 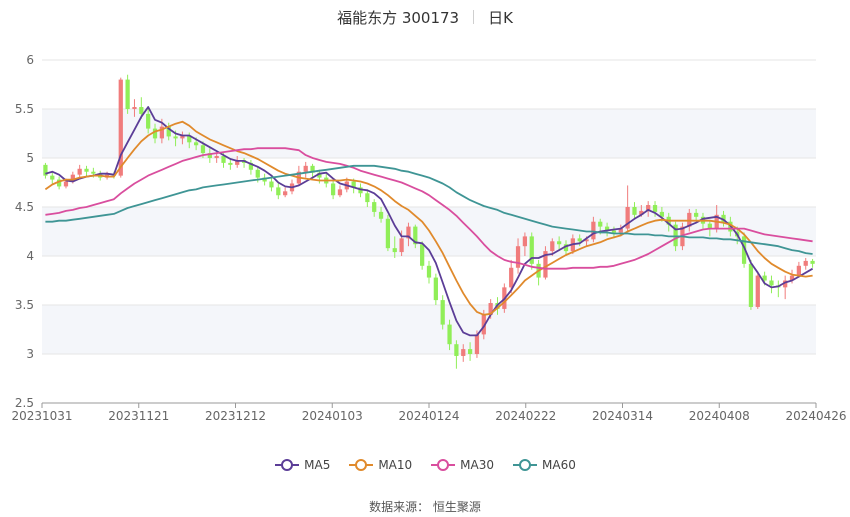 What do you see at coordinates (24, 403) in the screenshot?
I see `y-tick-label: 2.5` at bounding box center [24, 403].